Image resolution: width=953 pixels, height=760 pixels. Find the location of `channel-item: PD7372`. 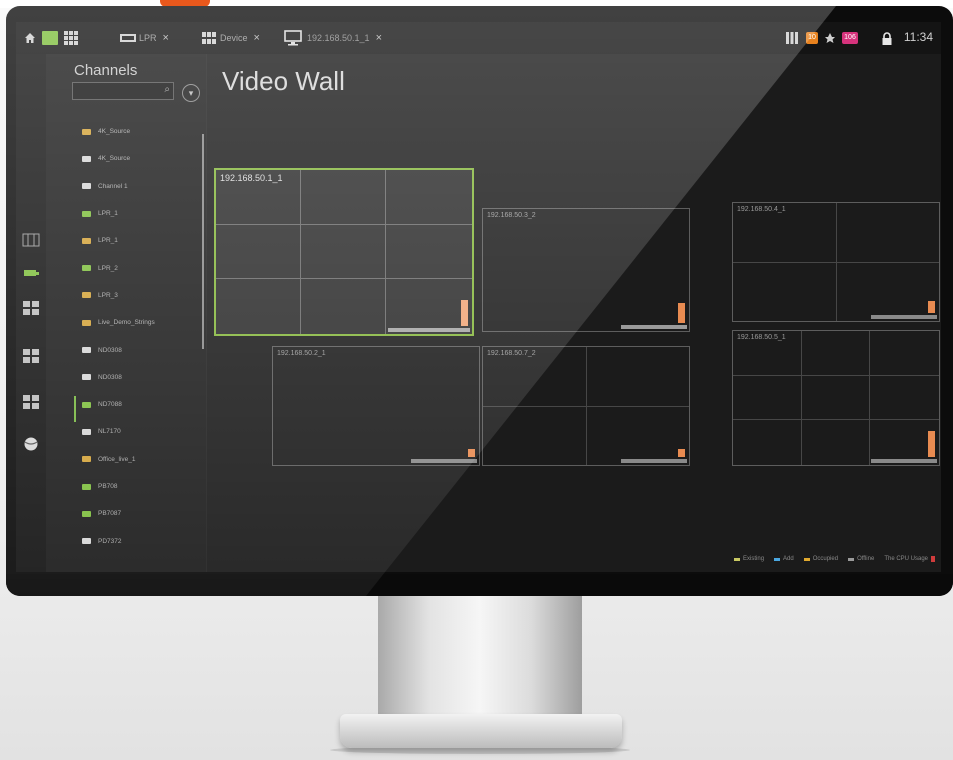

channel-item: PD7372 is located at coordinates (142, 540).